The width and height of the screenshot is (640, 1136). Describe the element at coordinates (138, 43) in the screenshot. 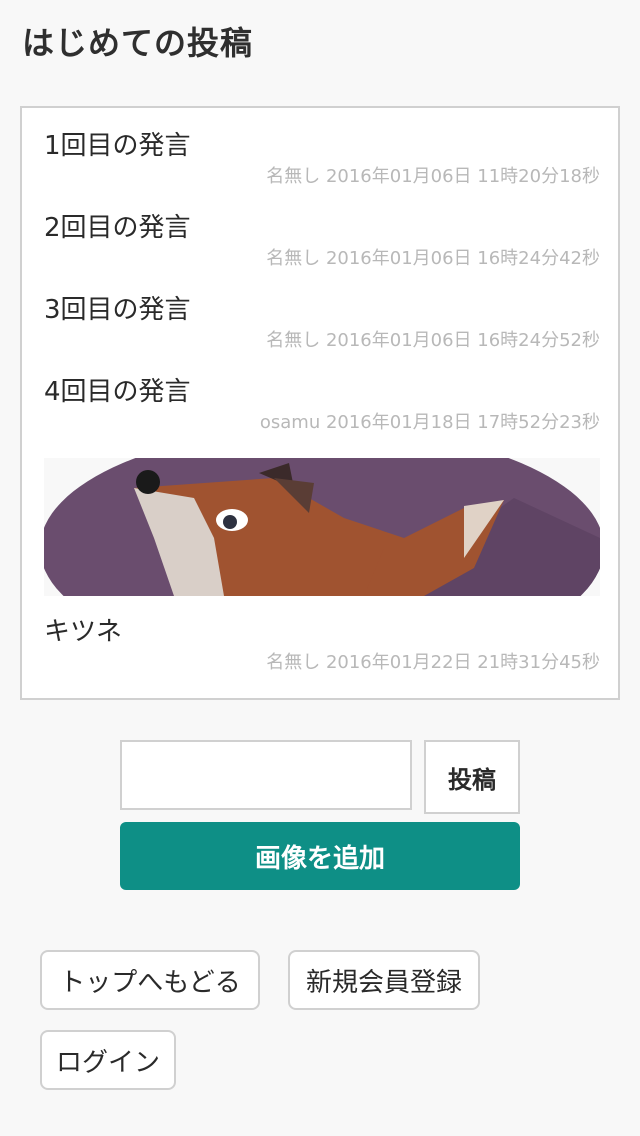

I see `page-title: はじめての投稿` at that location.